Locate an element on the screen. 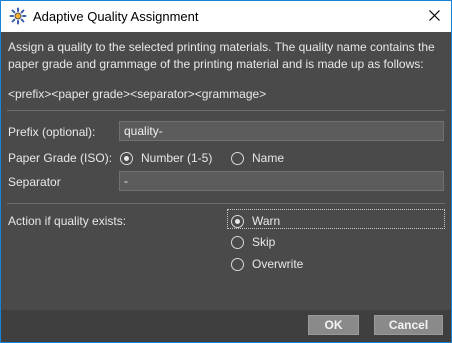  separator-label: Separator is located at coordinates (34, 182).